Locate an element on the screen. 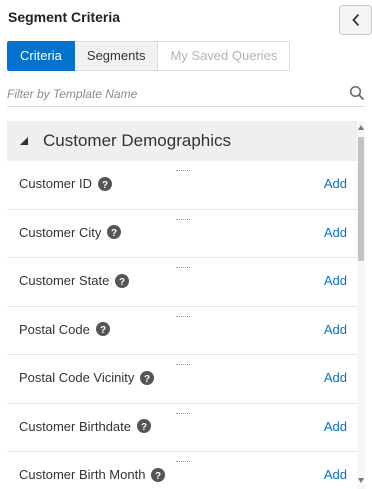 Image resolution: width=372 pixels, height=489 pixels. criteria-row: Customer City? Add is located at coordinates (182, 234).